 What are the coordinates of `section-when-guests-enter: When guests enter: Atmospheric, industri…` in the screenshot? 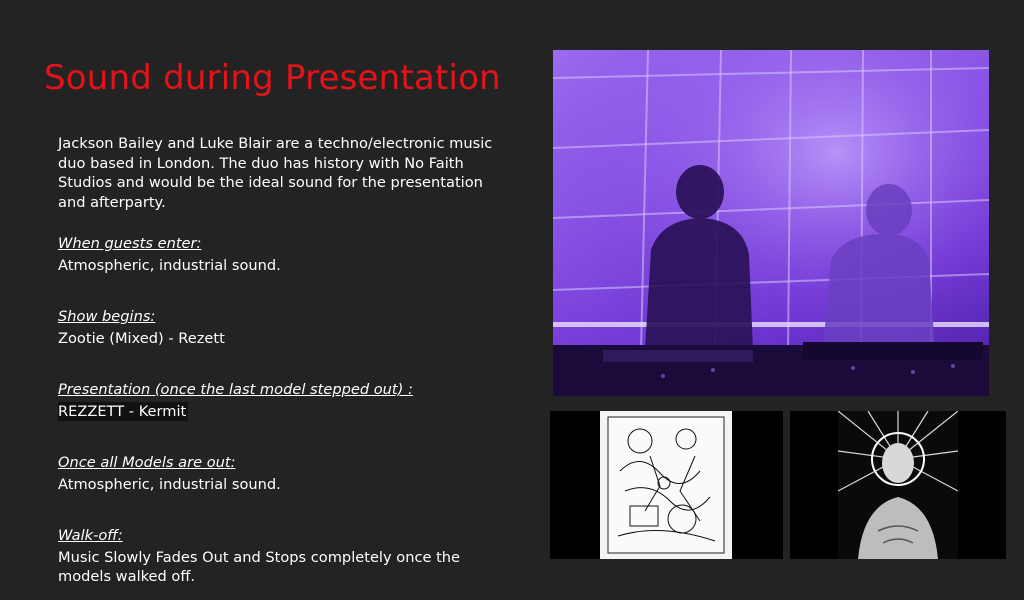 It's located at (278, 254).